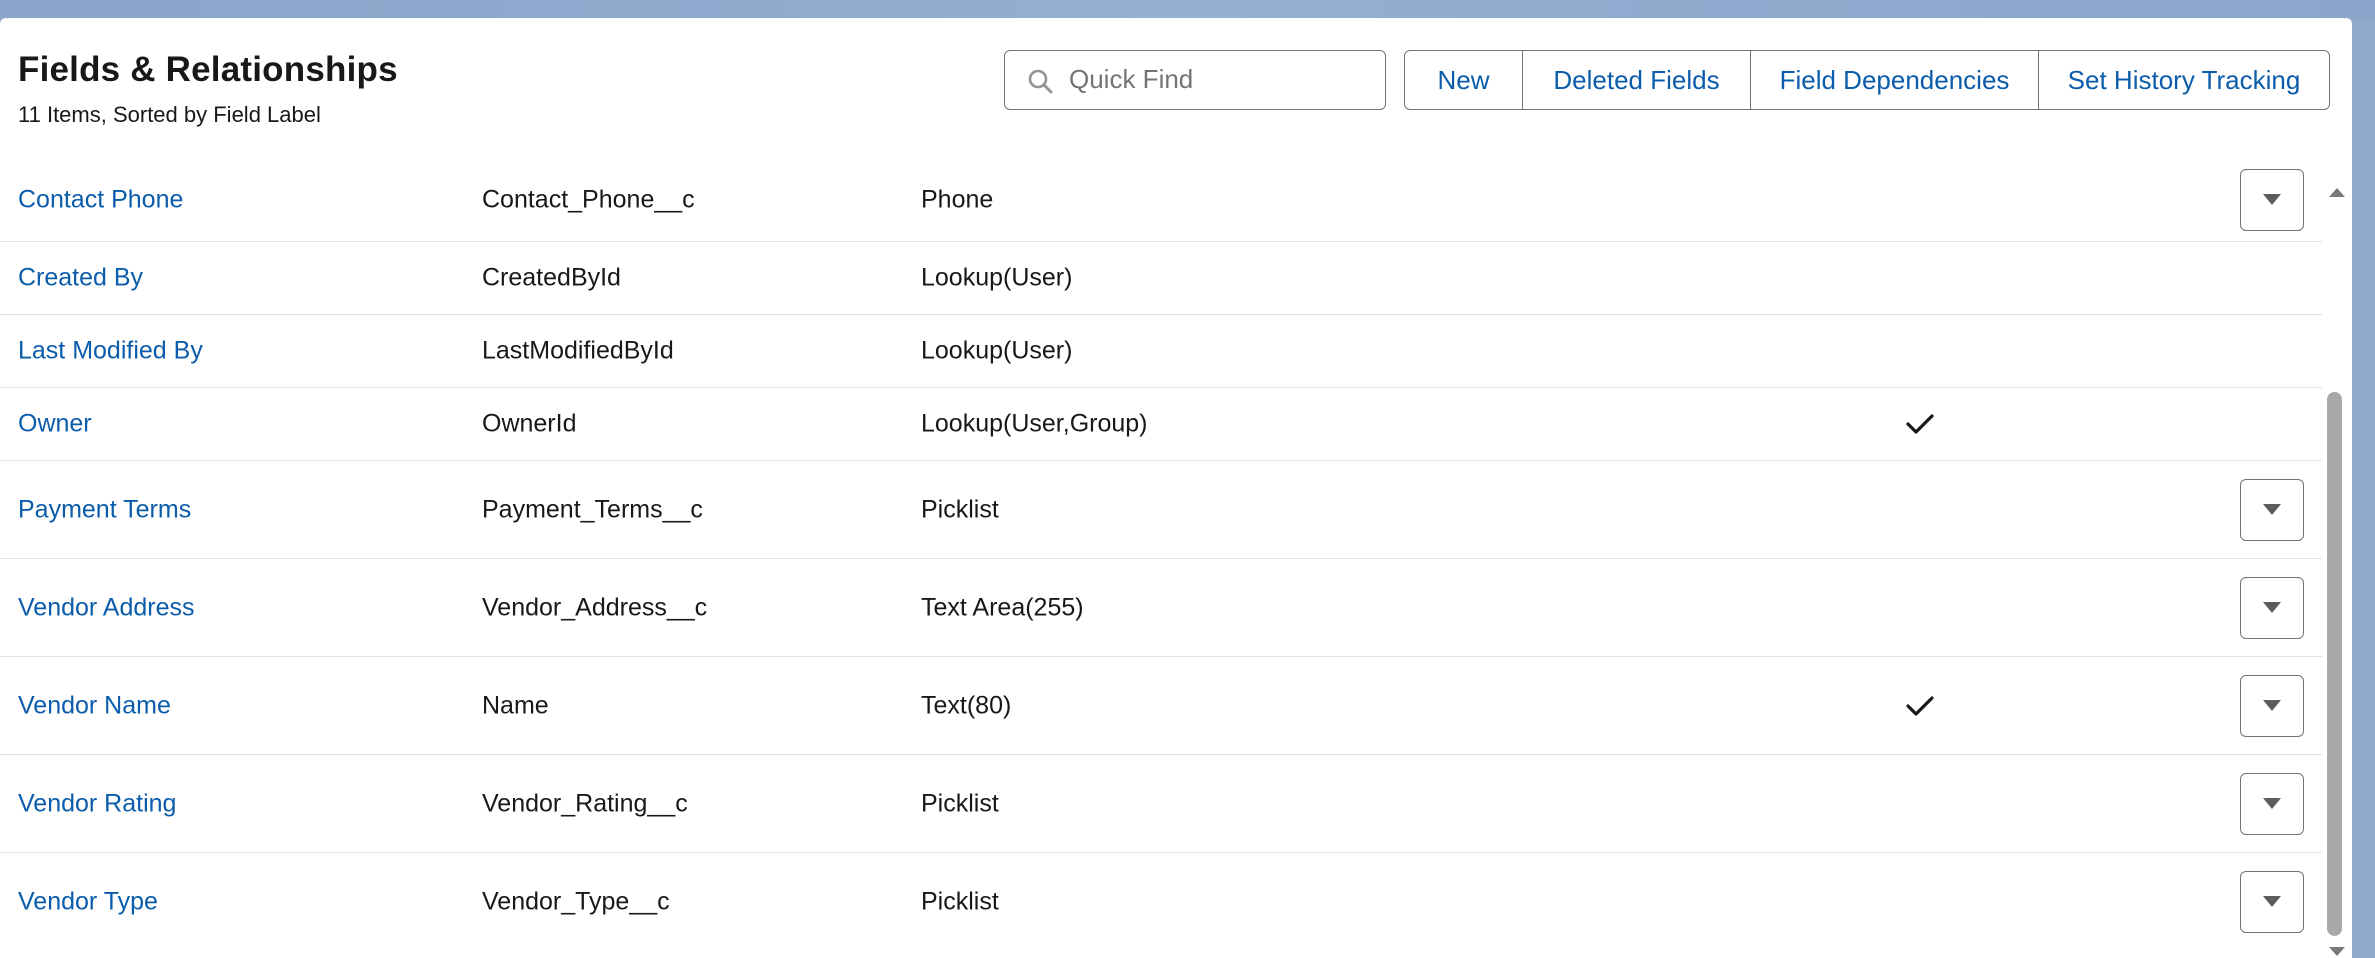 This screenshot has width=2375, height=958. I want to click on table-row: Vendor Rating Vendor_Rating__c Picklist, so click(1161, 804).